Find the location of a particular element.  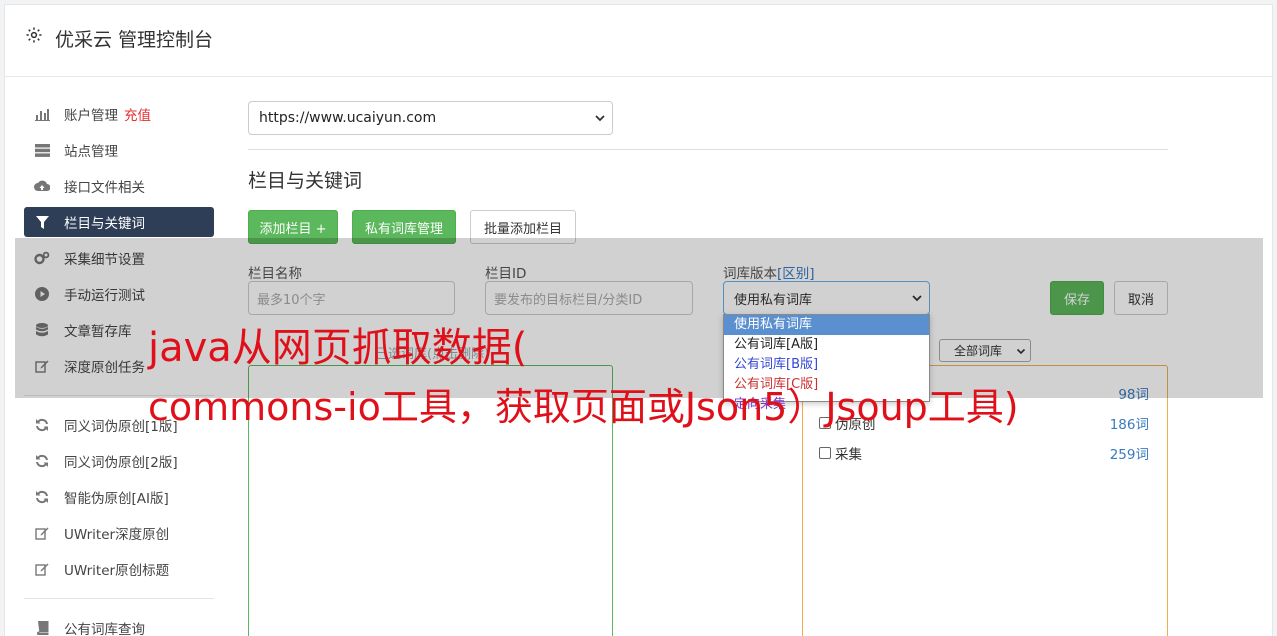

divider is located at coordinates (708, 149).